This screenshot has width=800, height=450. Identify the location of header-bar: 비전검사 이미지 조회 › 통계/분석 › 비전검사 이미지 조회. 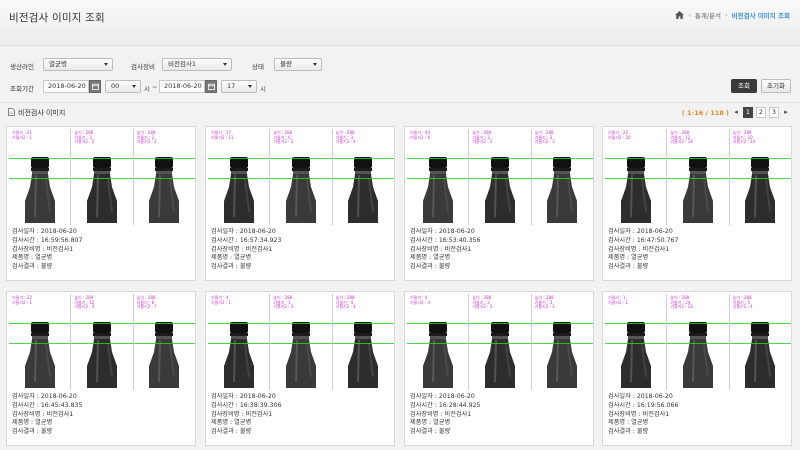
(400, 23).